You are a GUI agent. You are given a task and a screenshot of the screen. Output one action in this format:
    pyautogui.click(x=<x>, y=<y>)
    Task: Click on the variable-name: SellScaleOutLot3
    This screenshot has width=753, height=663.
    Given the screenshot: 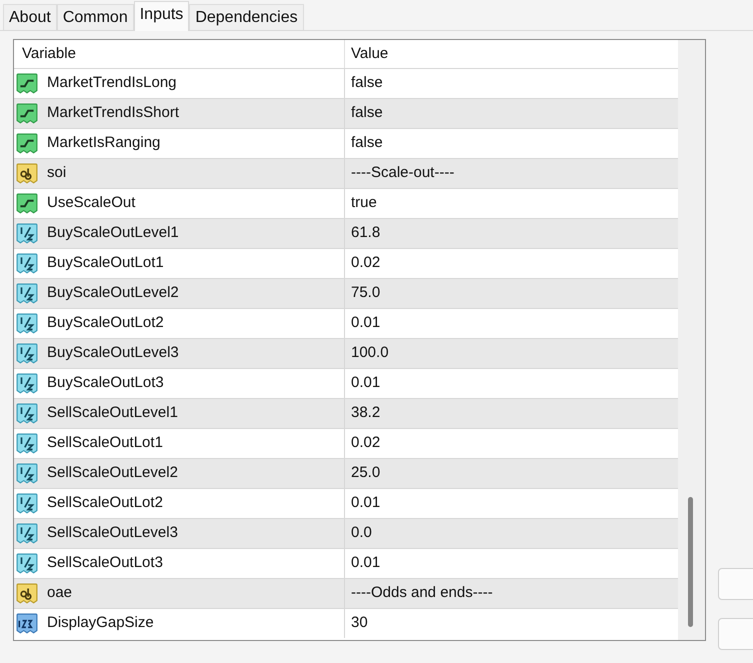 What is the action you would take?
    pyautogui.click(x=105, y=563)
    